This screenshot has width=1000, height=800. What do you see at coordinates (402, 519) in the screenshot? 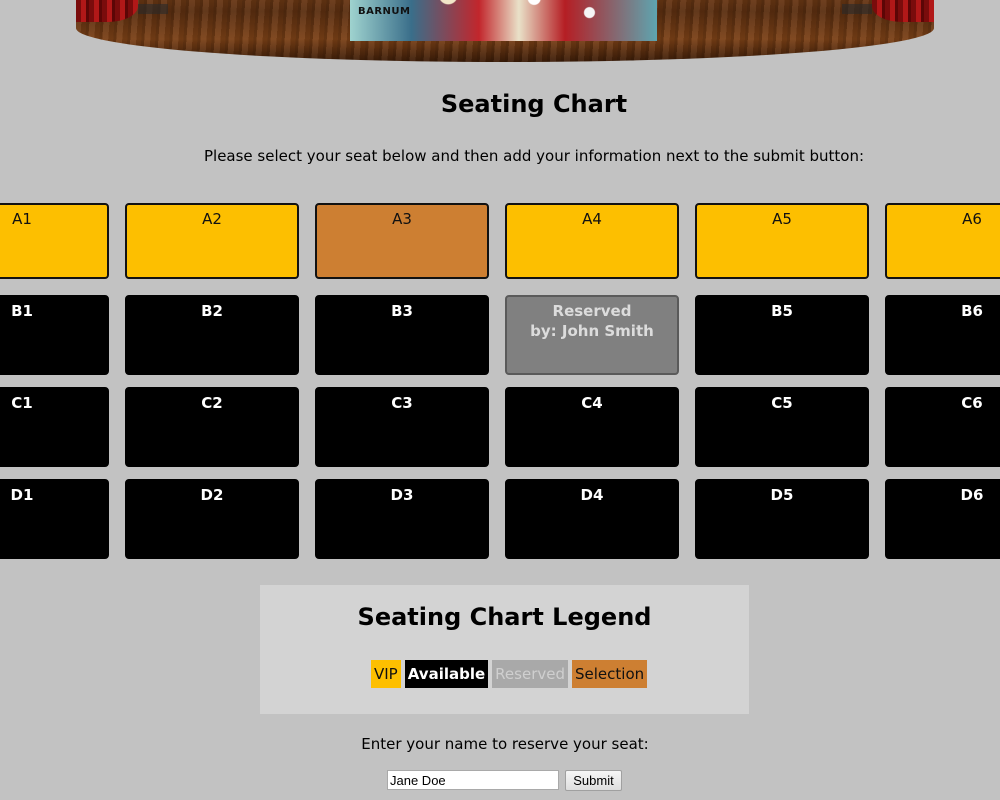
I see `seat-d3: D3` at bounding box center [402, 519].